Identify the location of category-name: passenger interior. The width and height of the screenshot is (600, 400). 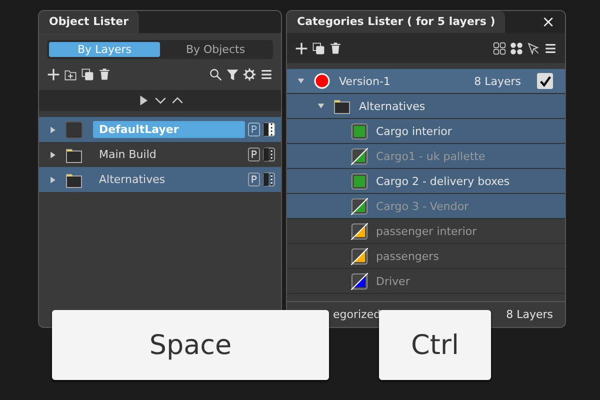
(426, 231).